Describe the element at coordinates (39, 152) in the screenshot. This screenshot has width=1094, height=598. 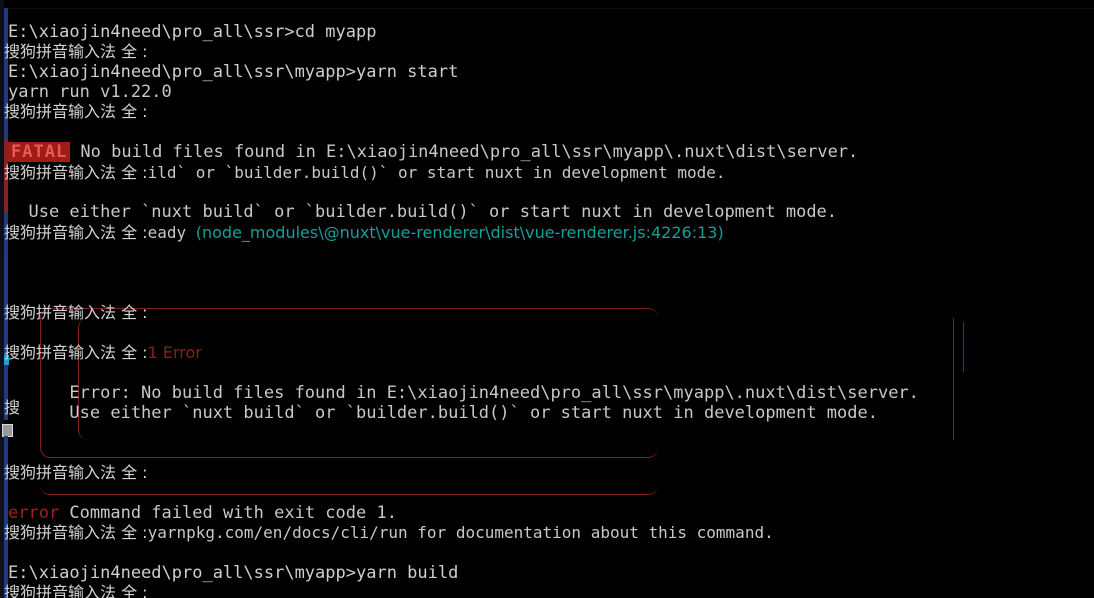
I see `fatal-badge: FATAL` at that location.